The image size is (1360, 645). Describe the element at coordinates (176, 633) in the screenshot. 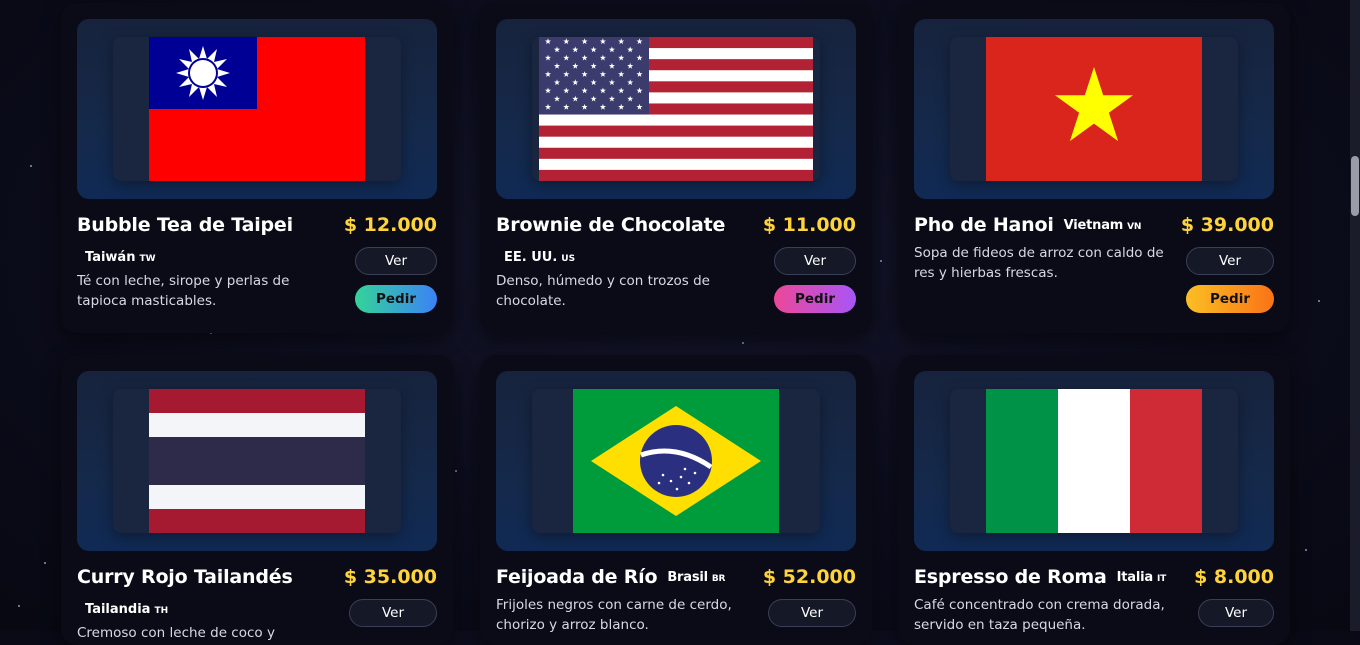

I see `product-description: Cremoso con leche de coco y` at that location.